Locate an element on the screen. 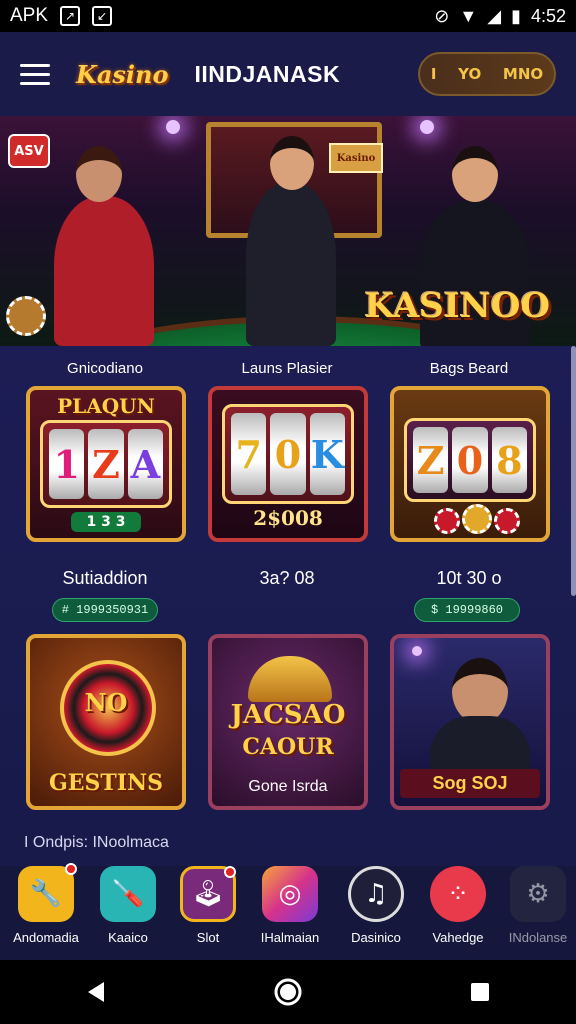  wrench-icon: 🔧 is located at coordinates (47, 892).